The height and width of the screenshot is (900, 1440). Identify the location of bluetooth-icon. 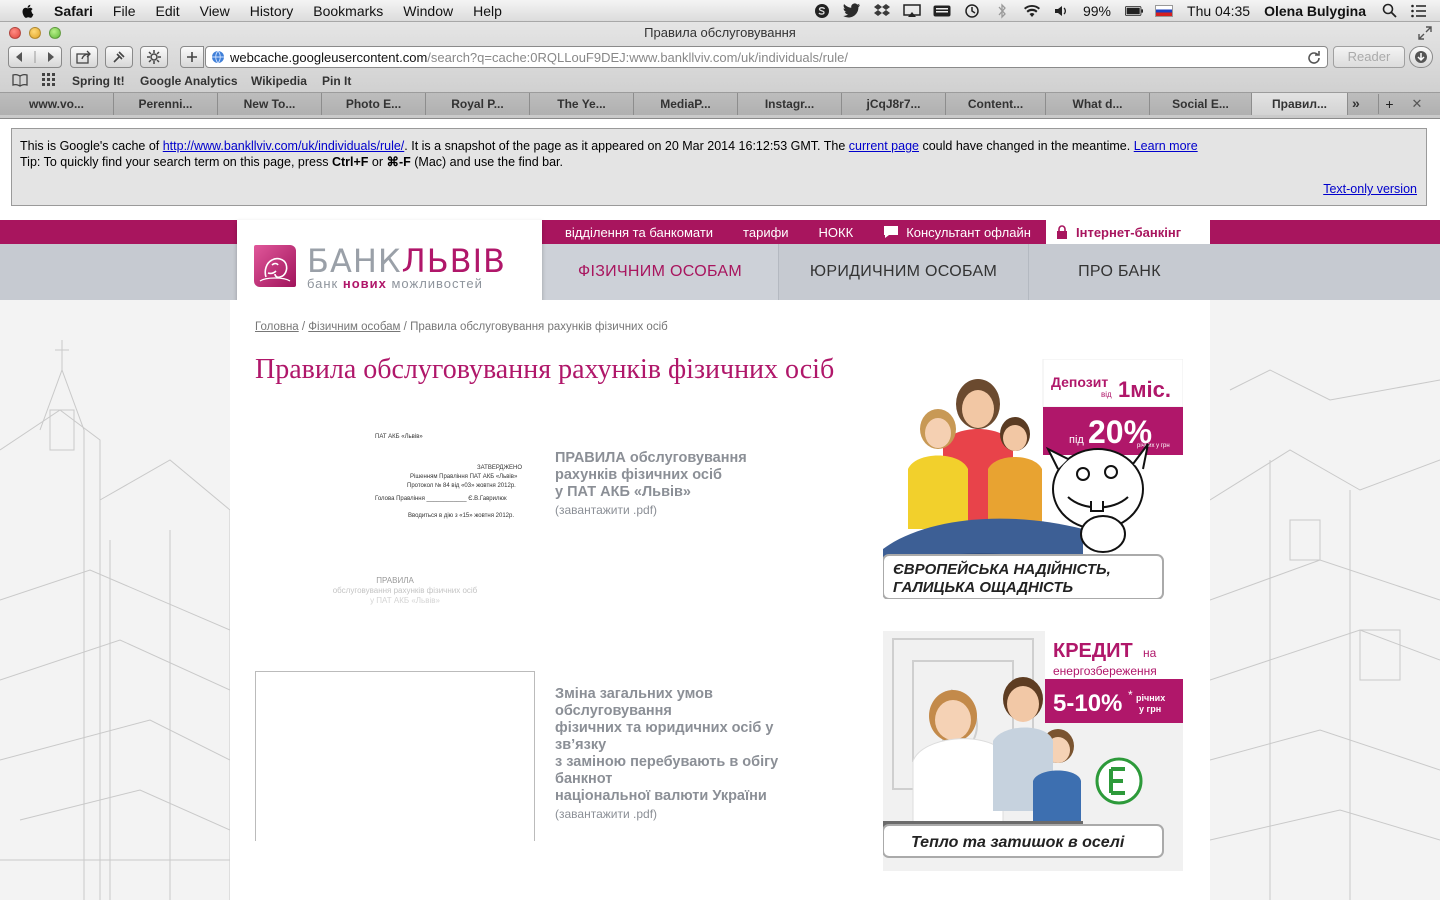
(1002, 10).